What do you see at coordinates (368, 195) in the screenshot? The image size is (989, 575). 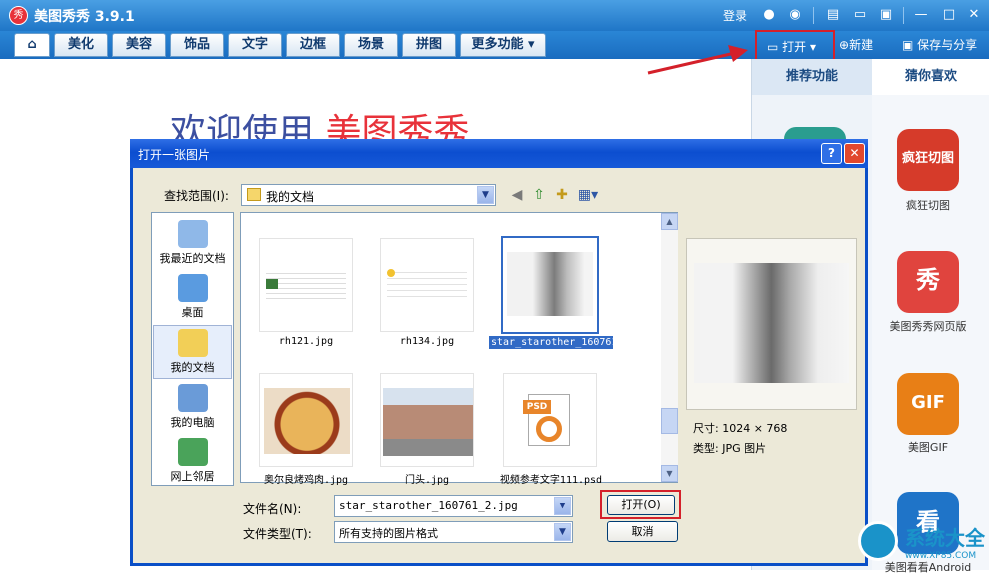 I see `look-in-select: 我的文档 ▼` at bounding box center [368, 195].